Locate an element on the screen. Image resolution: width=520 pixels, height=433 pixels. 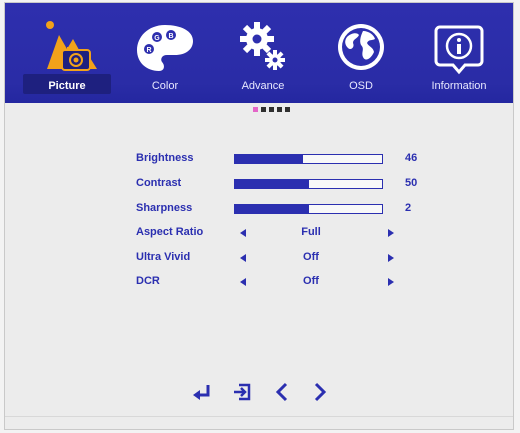
tab-label: Advance is located at coordinates (263, 86).